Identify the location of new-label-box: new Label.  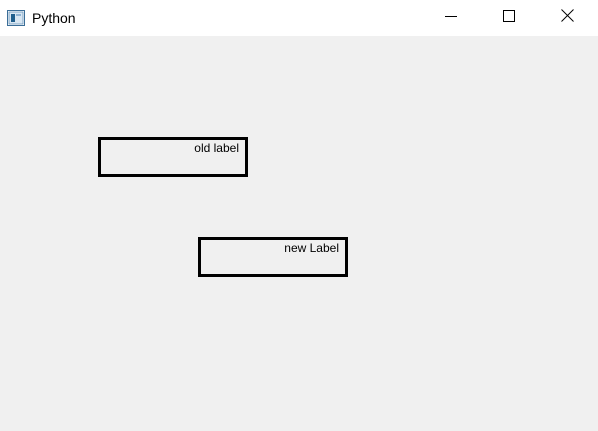
(273, 257).